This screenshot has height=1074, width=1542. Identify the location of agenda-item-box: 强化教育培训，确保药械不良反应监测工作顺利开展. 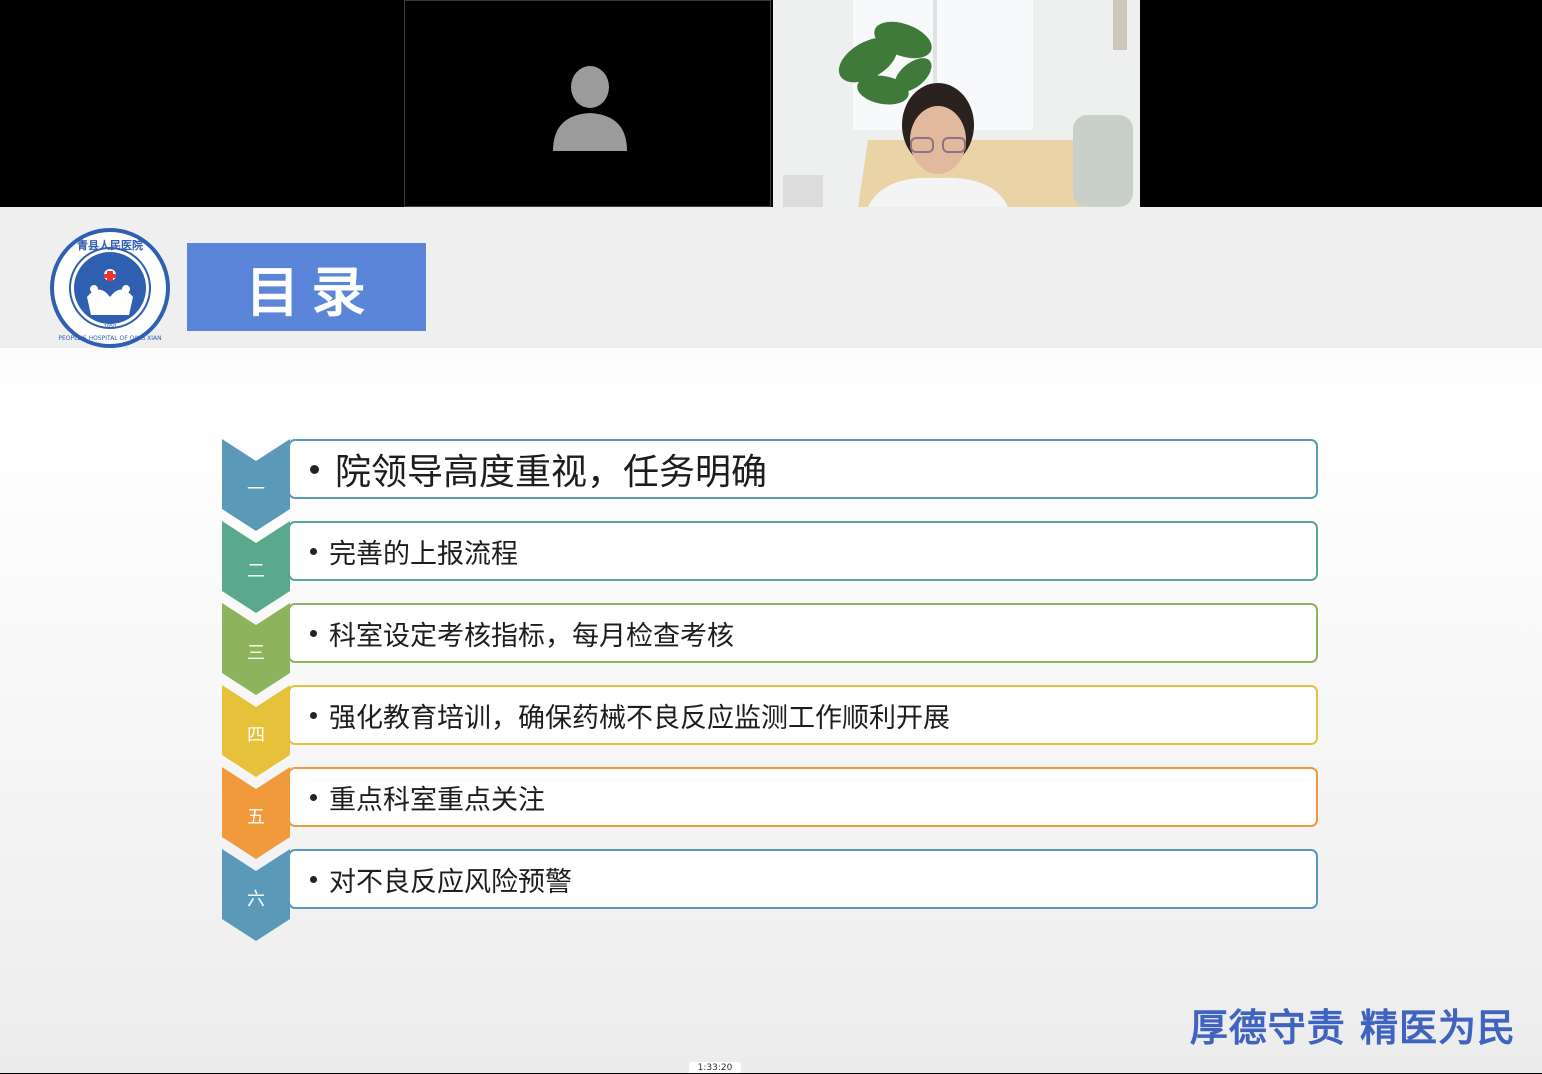
(803, 715).